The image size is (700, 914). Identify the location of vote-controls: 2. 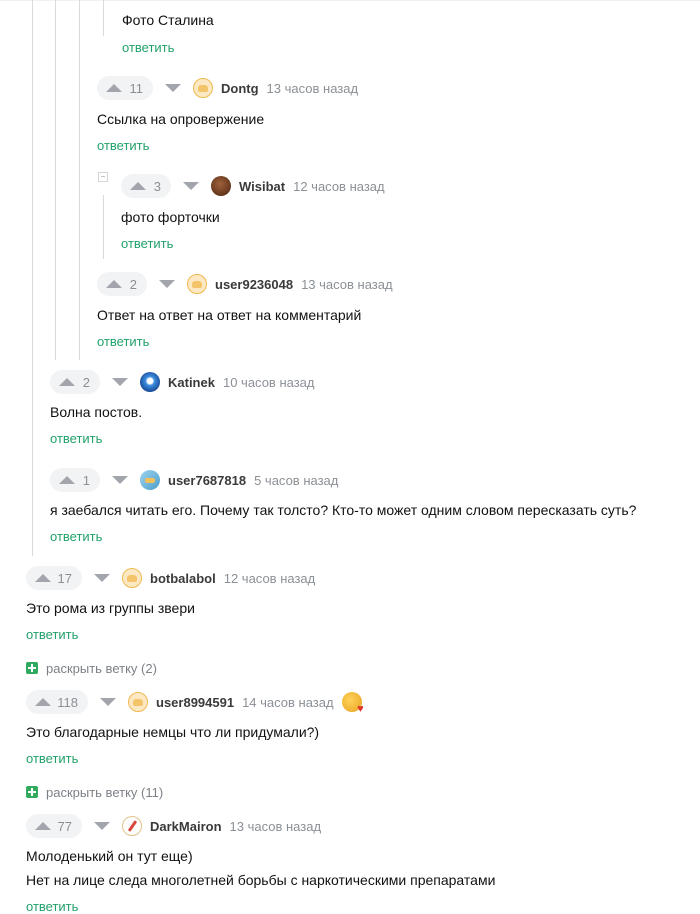
(91, 382).